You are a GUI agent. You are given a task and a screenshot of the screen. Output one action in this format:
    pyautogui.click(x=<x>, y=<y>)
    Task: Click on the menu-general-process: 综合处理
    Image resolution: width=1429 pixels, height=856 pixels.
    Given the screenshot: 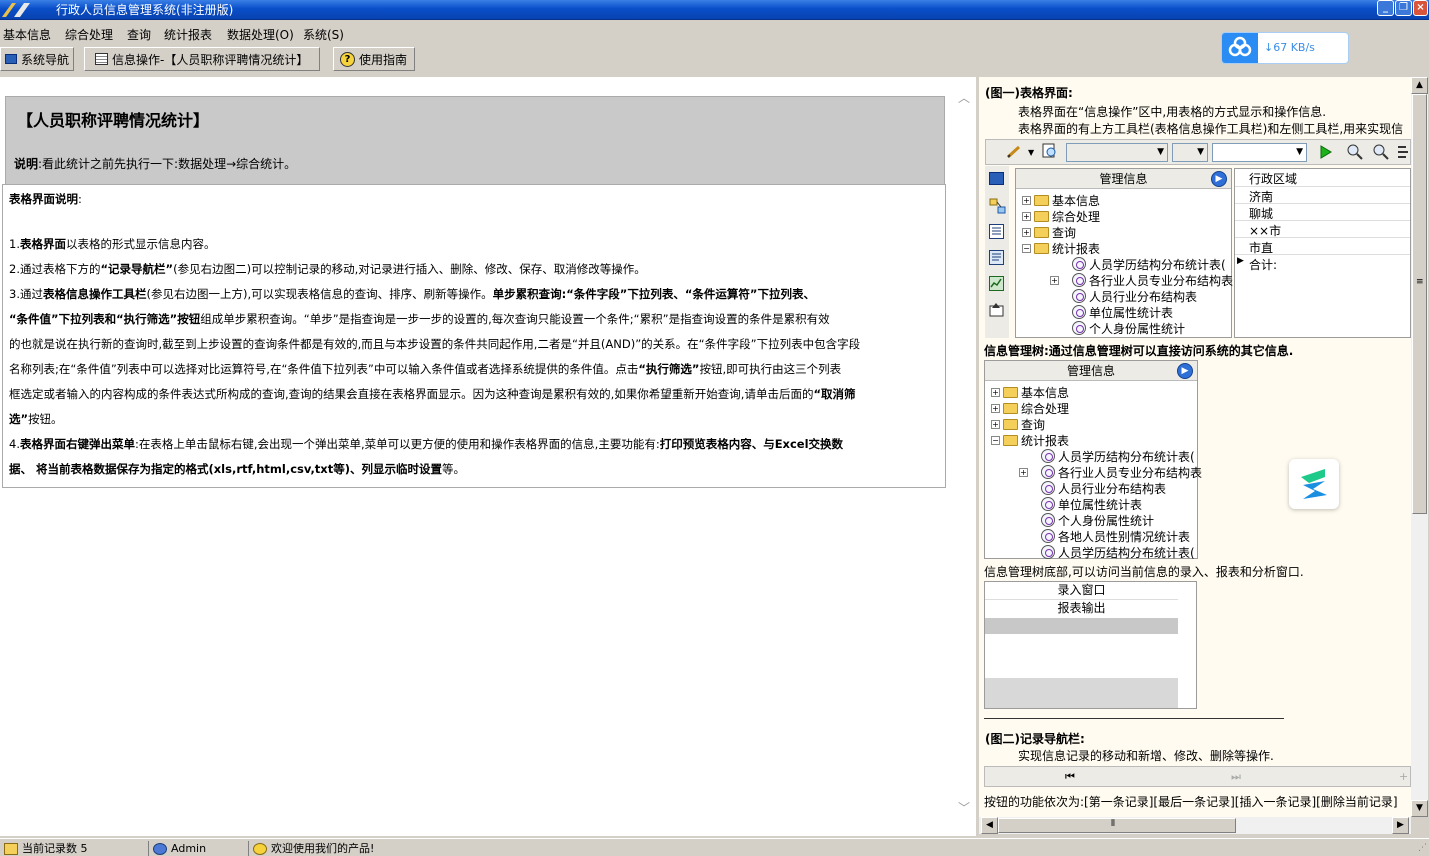 What is the action you would take?
    pyautogui.click(x=89, y=34)
    